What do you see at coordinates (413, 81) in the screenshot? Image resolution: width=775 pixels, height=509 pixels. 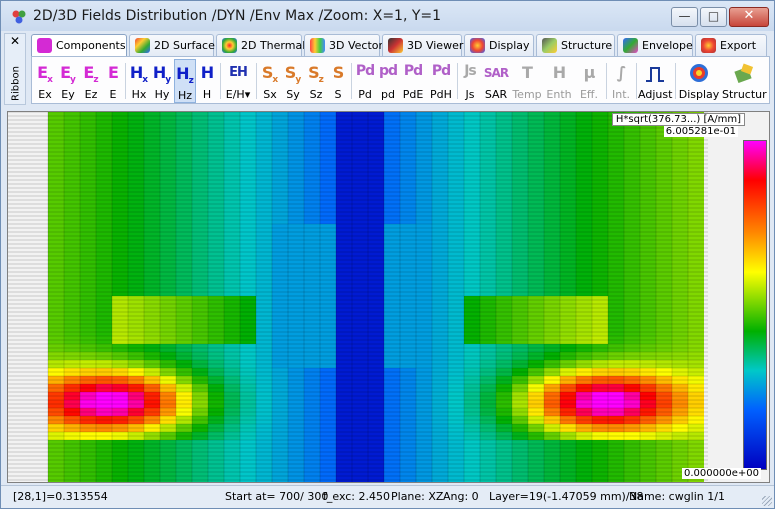 I see `pde-button: Pd PdE` at bounding box center [413, 81].